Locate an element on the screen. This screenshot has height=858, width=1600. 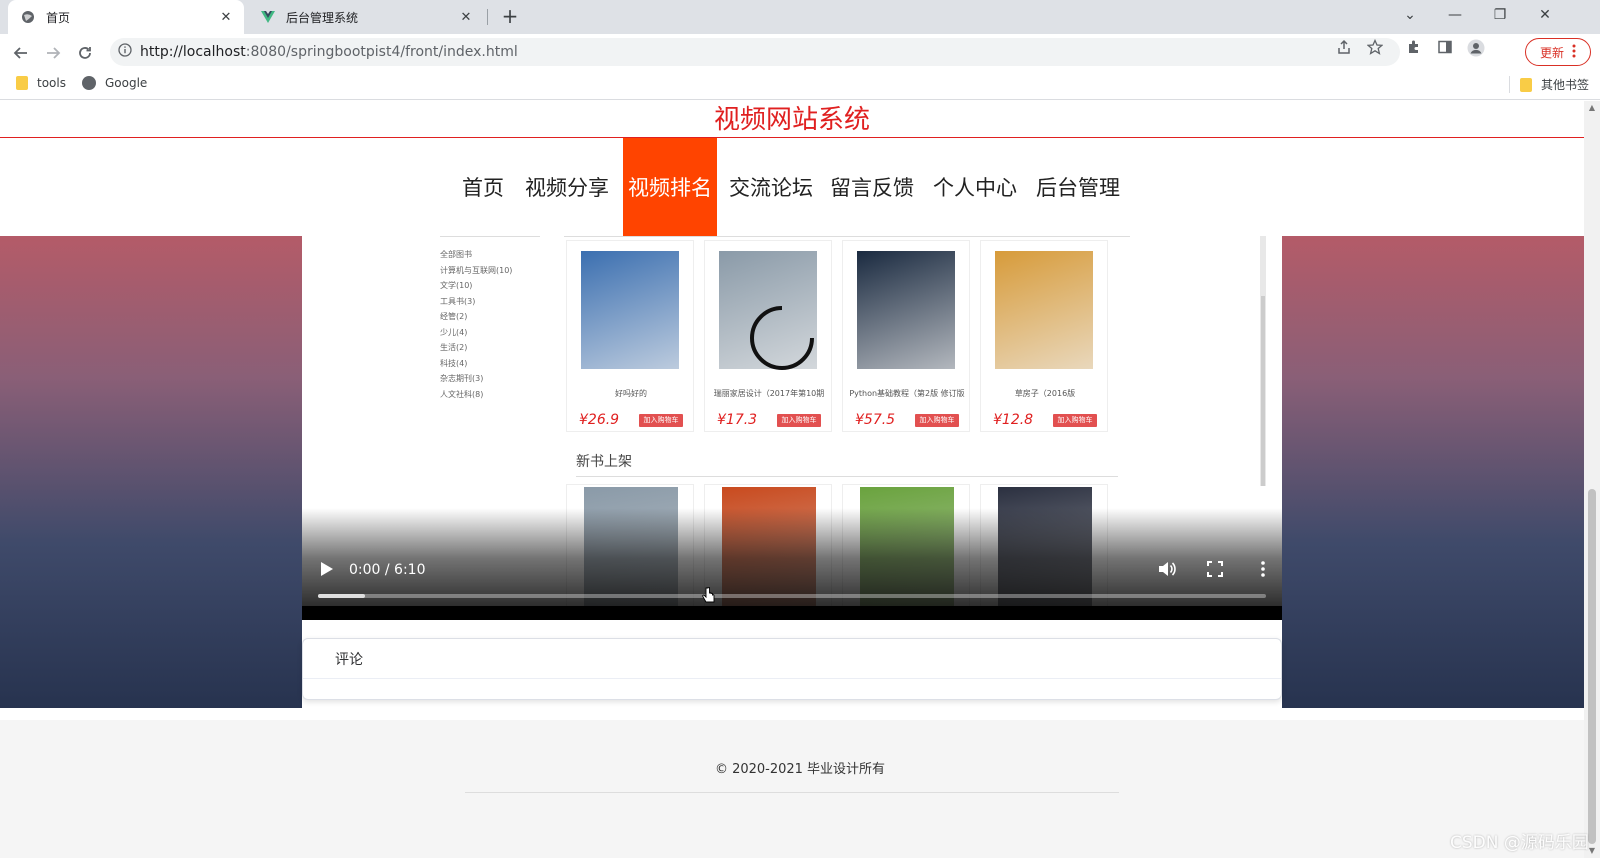
bookmark-star-icon is located at coordinates (1375, 48).